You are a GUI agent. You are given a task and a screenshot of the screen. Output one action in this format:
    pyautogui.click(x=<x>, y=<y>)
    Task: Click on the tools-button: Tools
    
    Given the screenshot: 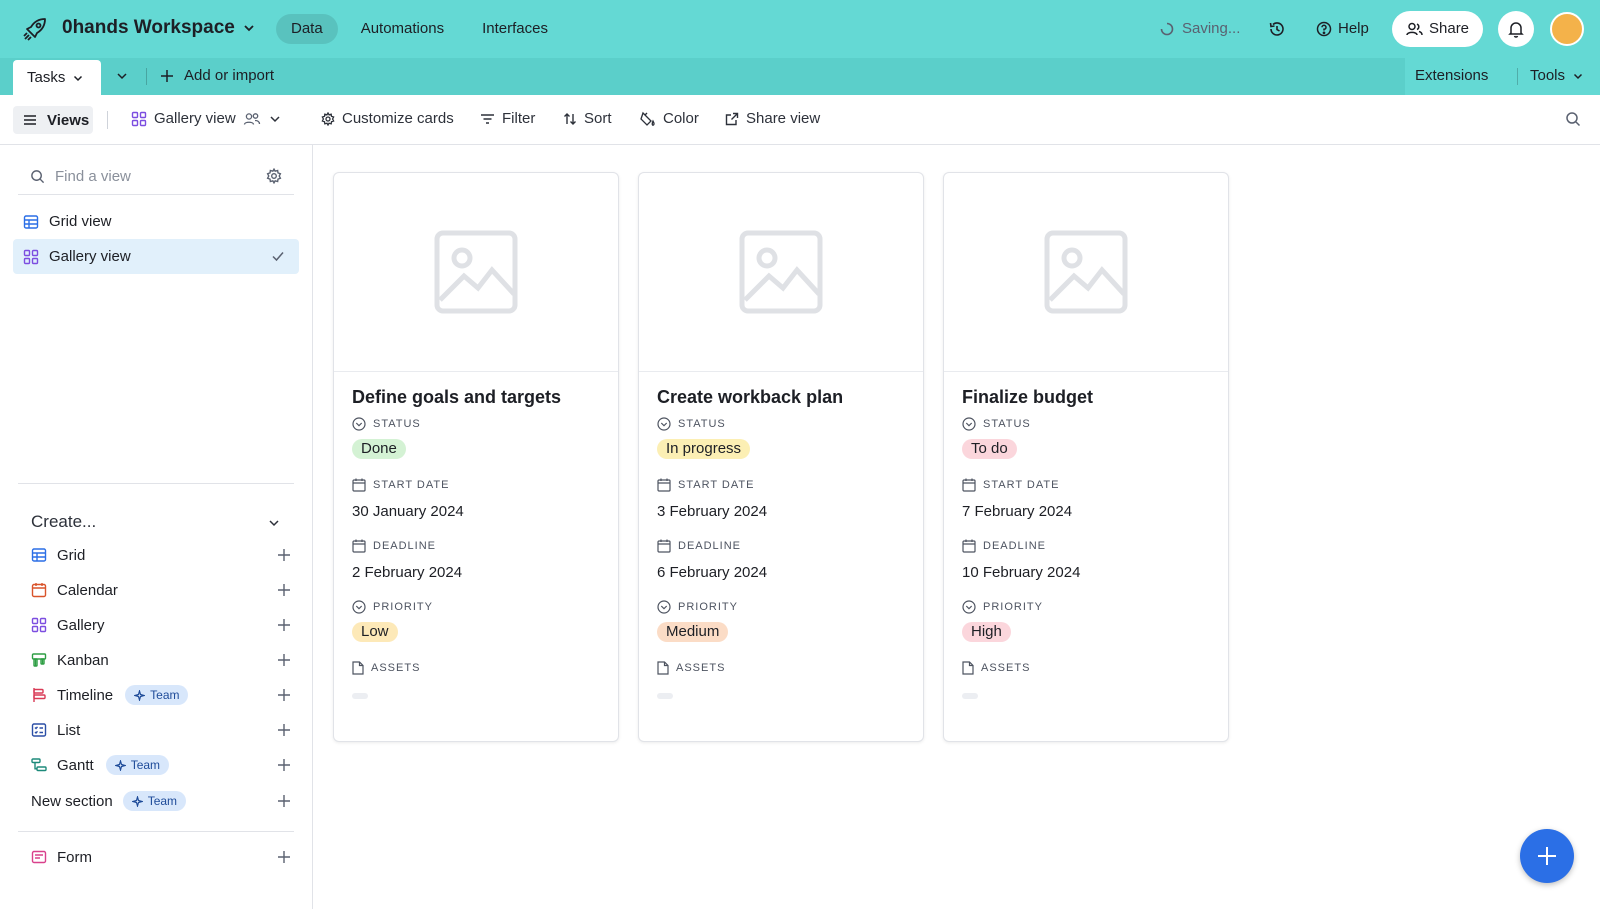 What is the action you would take?
    pyautogui.click(x=1556, y=75)
    